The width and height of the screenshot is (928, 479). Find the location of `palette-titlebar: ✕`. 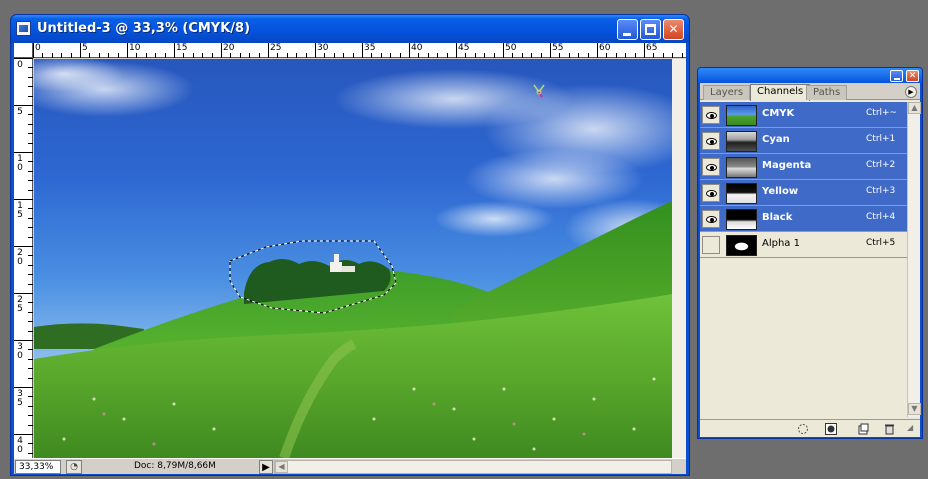

palette-titlebar: ✕ is located at coordinates (810, 75).